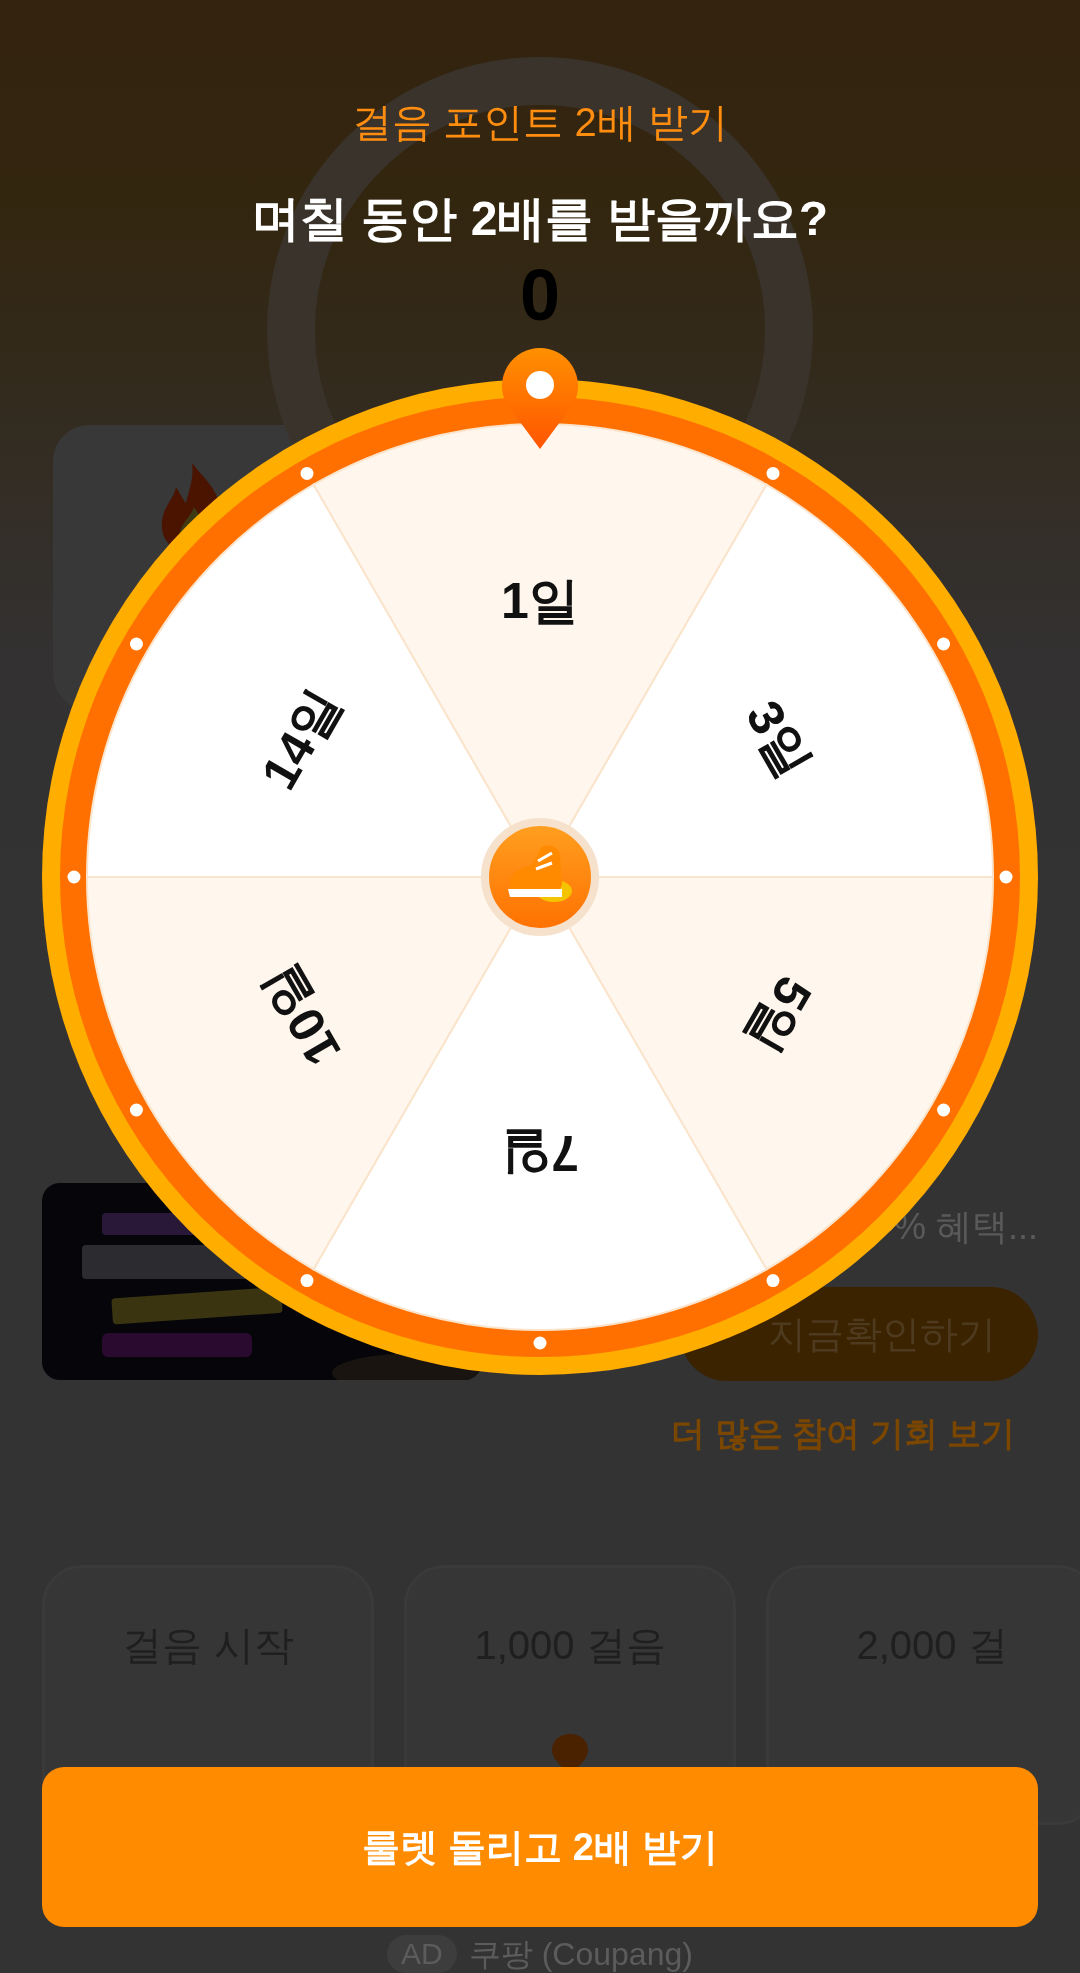  What do you see at coordinates (540, 1847) in the screenshot?
I see `spin-roulette-button: 룰렛 돌리고 2배 받기` at bounding box center [540, 1847].